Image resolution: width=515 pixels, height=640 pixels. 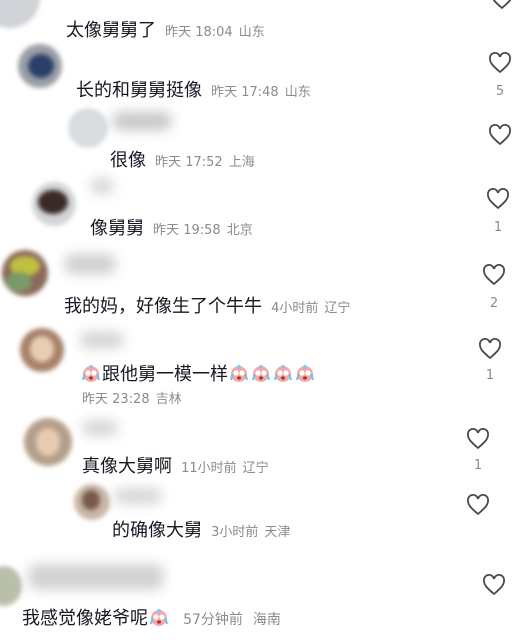 I want to click on comment-meta: 4小时前 辽宁, so click(x=310, y=308).